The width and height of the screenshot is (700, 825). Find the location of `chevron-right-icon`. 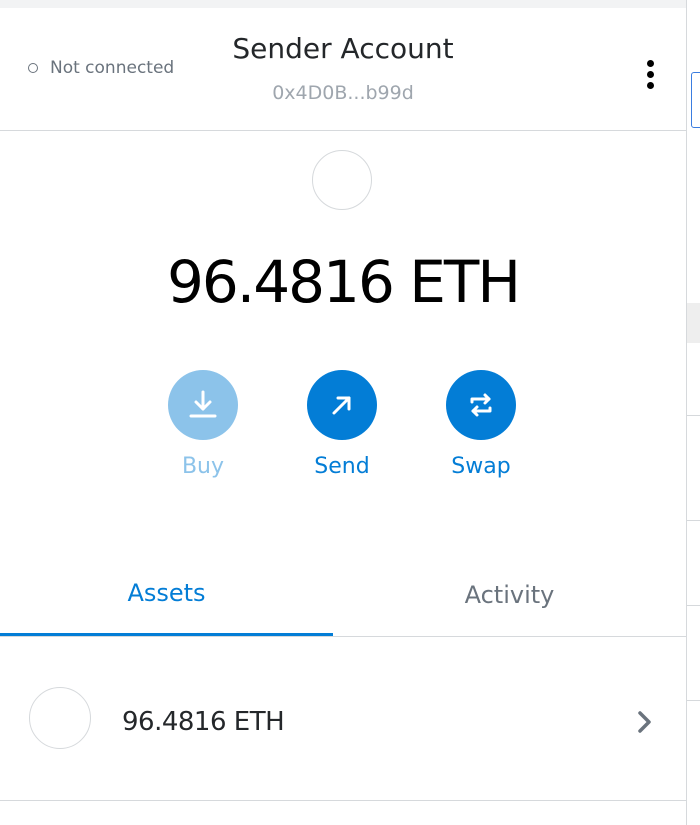

chevron-right-icon is located at coordinates (644, 722).